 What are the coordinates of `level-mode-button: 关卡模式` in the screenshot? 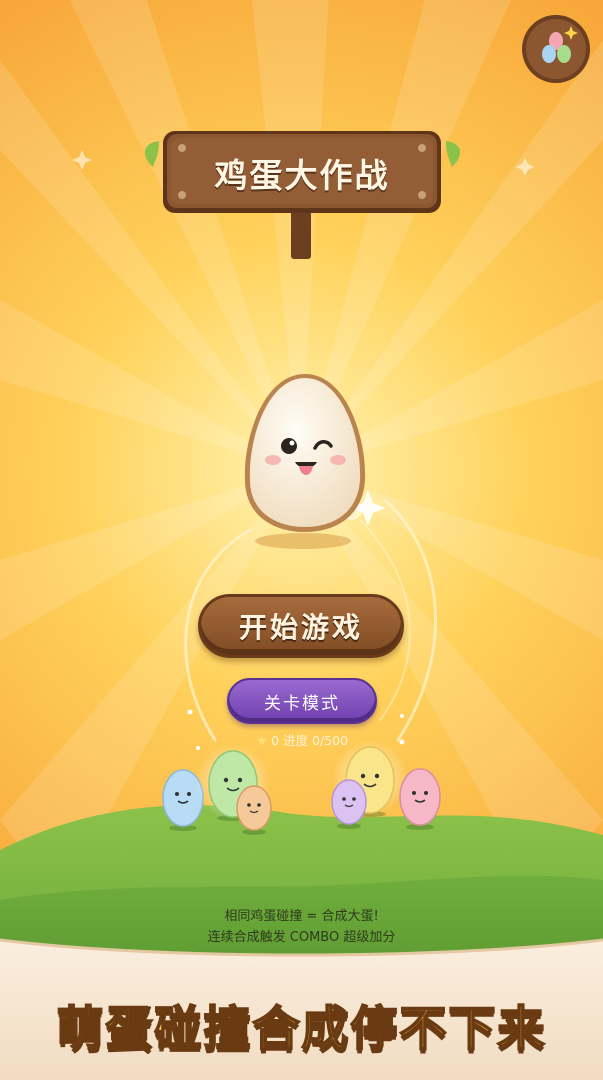 It's located at (302, 701).